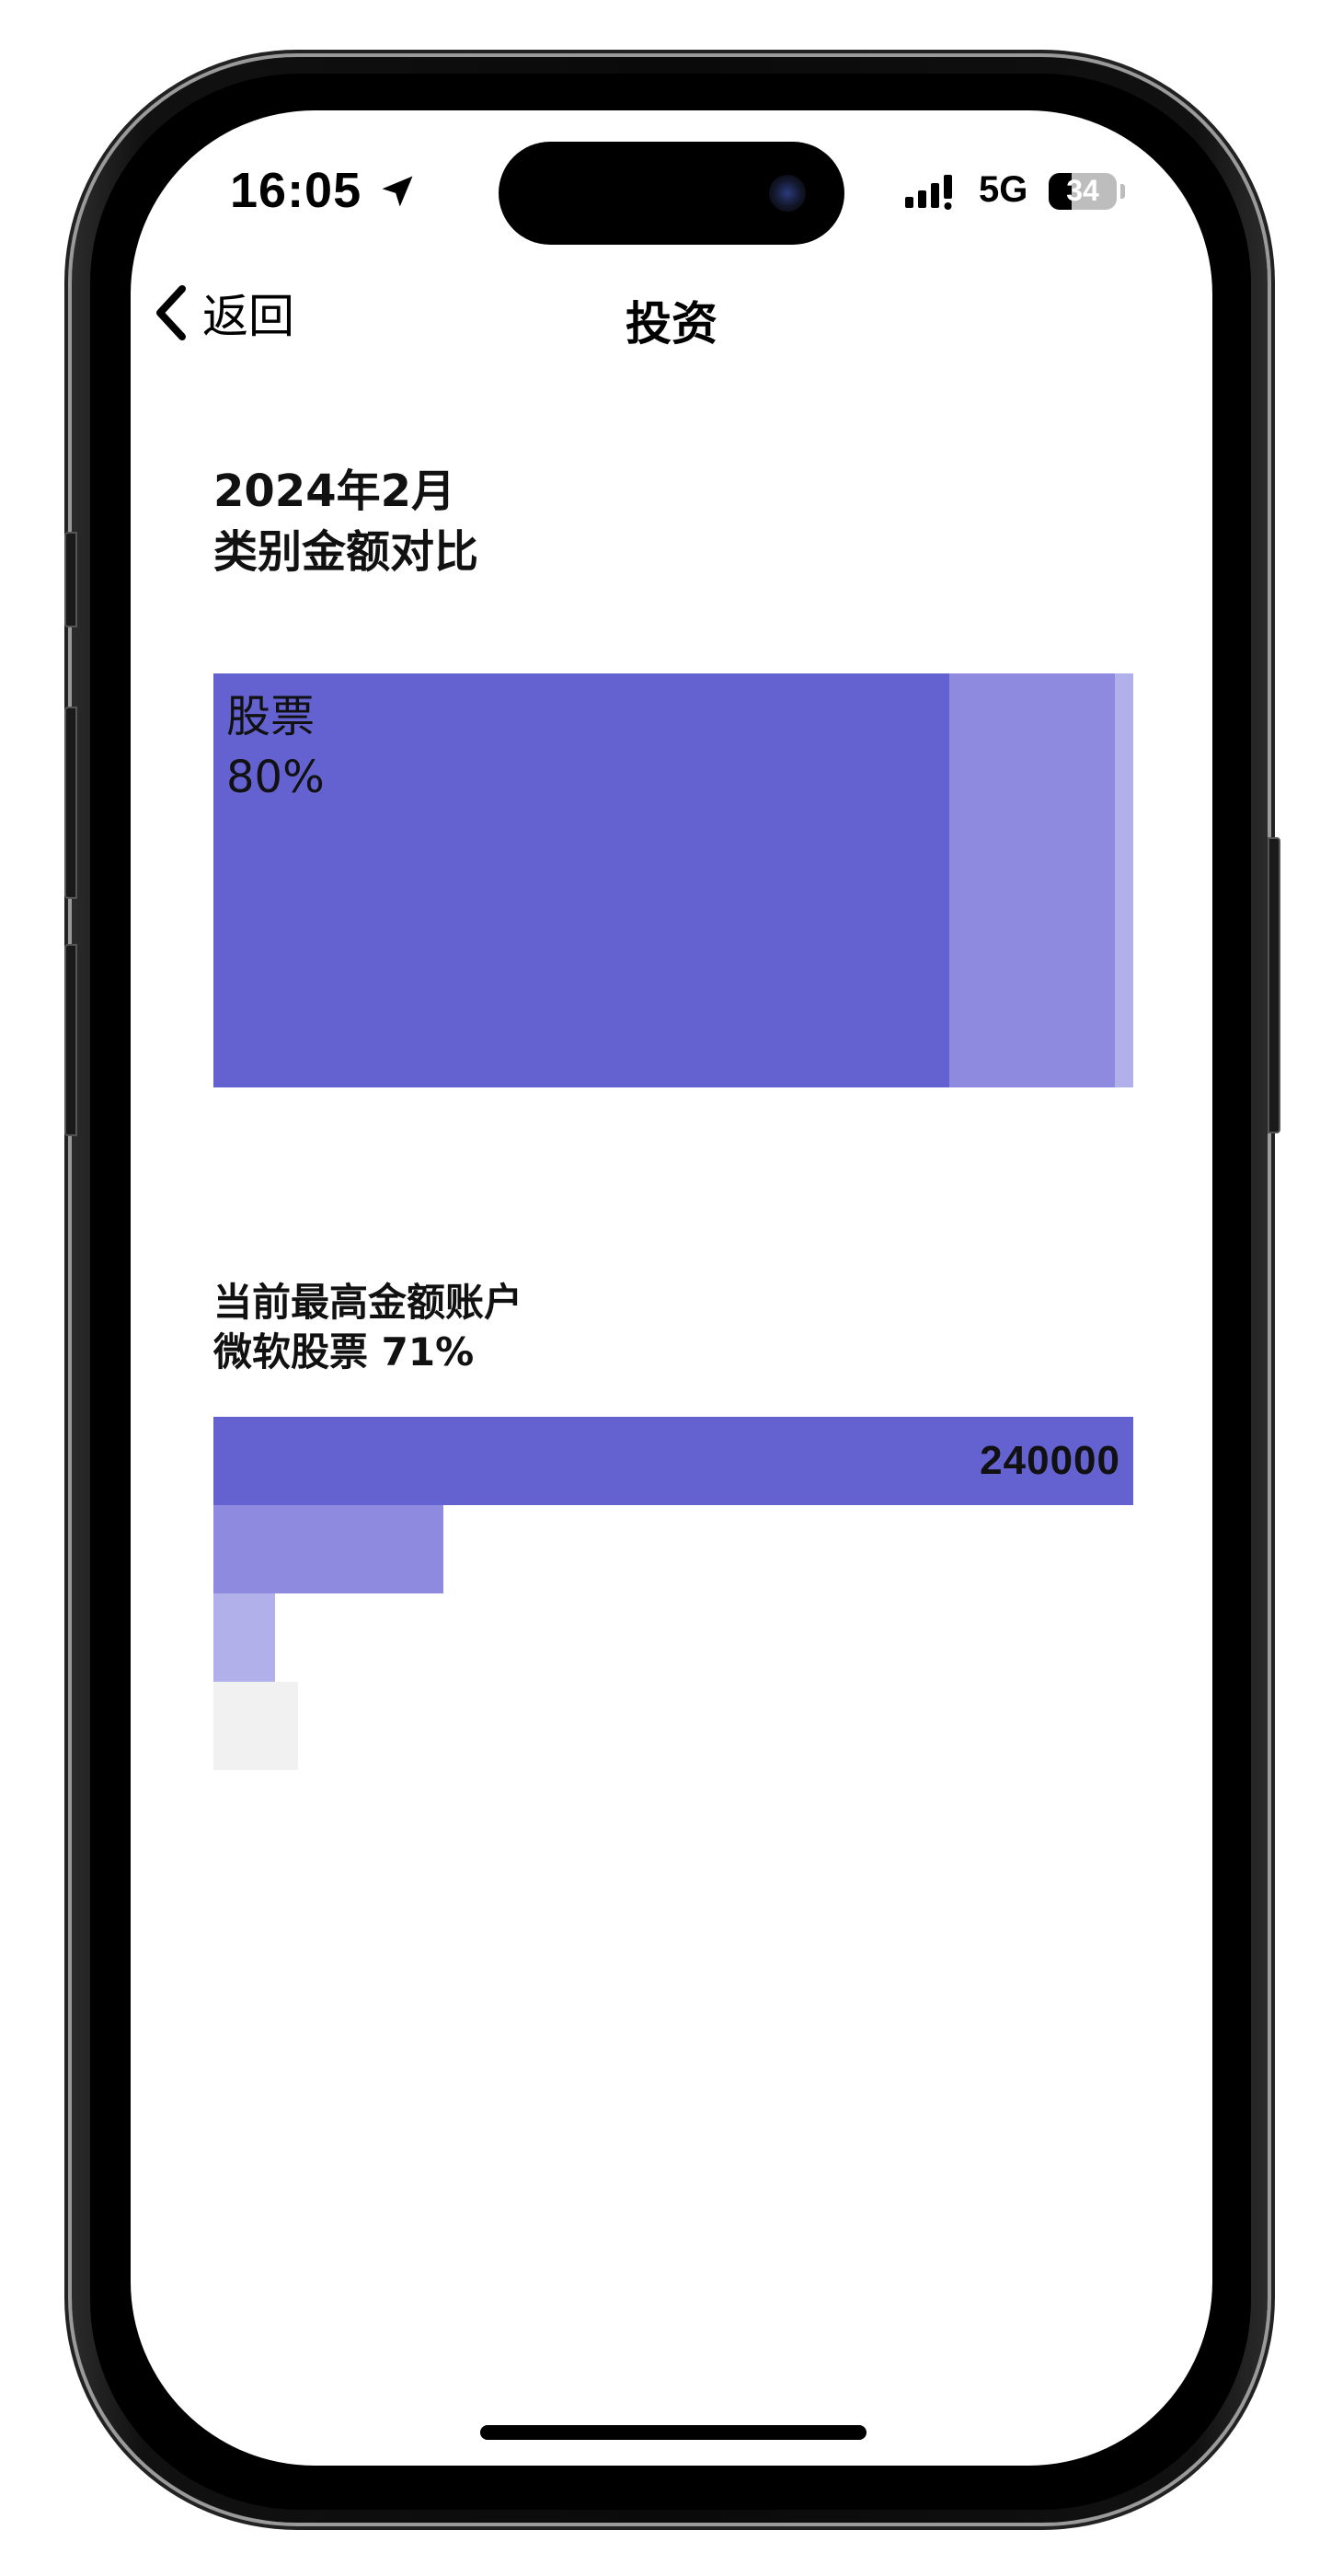  What do you see at coordinates (673, 1461) in the screenshot?
I see `account-bar-row: 240000` at bounding box center [673, 1461].